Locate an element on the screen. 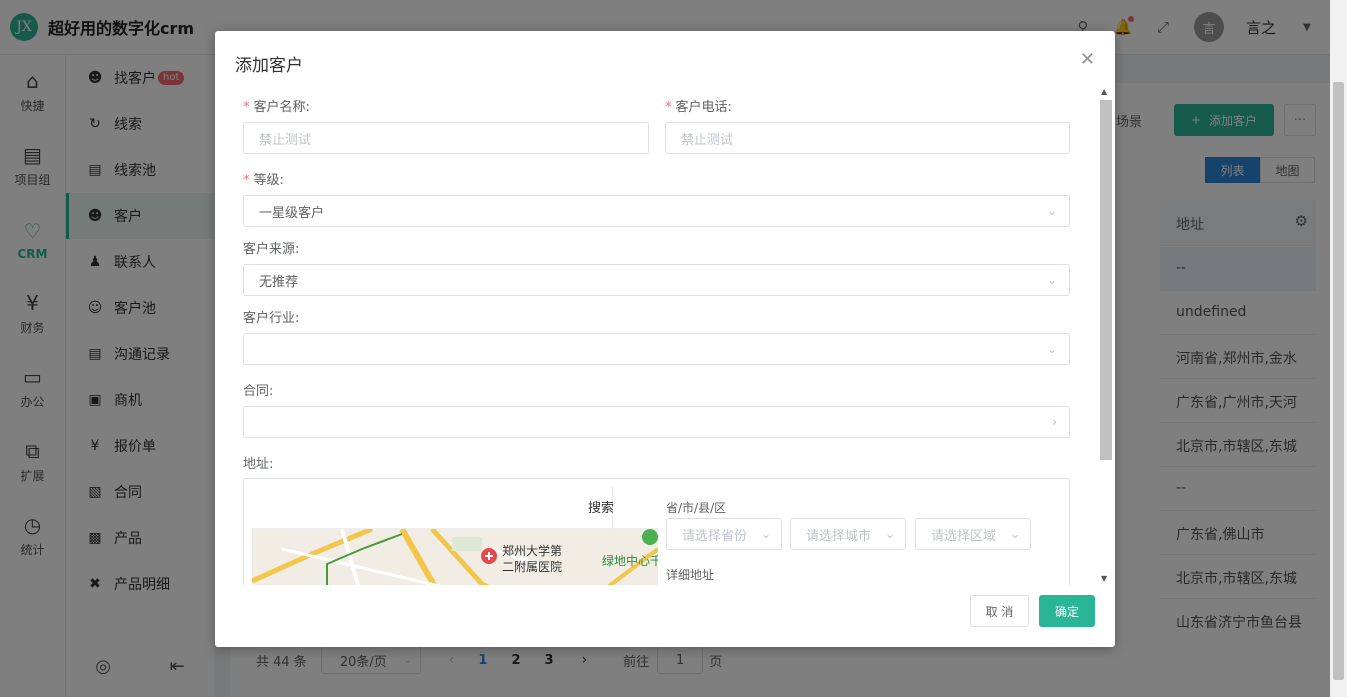 The width and height of the screenshot is (1347, 697). city-select: 请选择城市 ⌄ is located at coordinates (848, 534).